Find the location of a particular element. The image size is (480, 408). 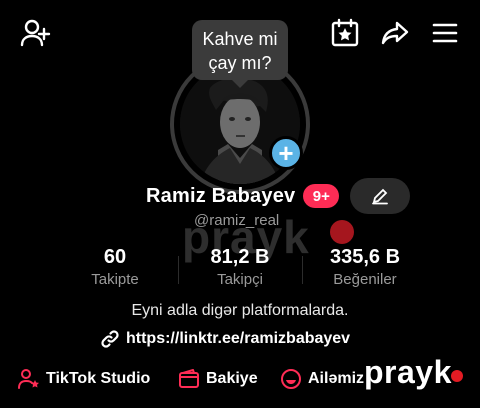

person-star-icon is located at coordinates (28, 379).